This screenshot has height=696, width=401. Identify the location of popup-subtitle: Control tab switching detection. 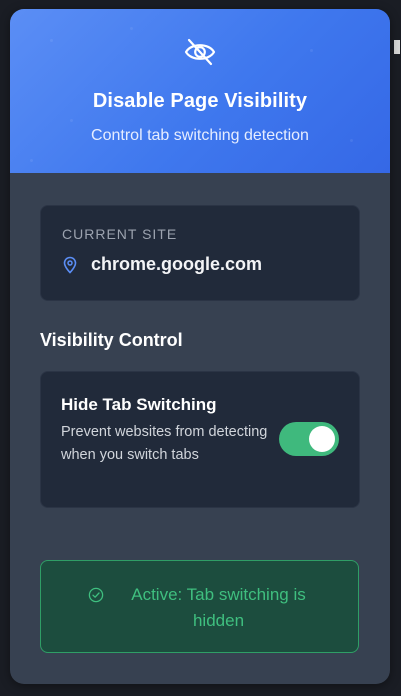
(200, 135).